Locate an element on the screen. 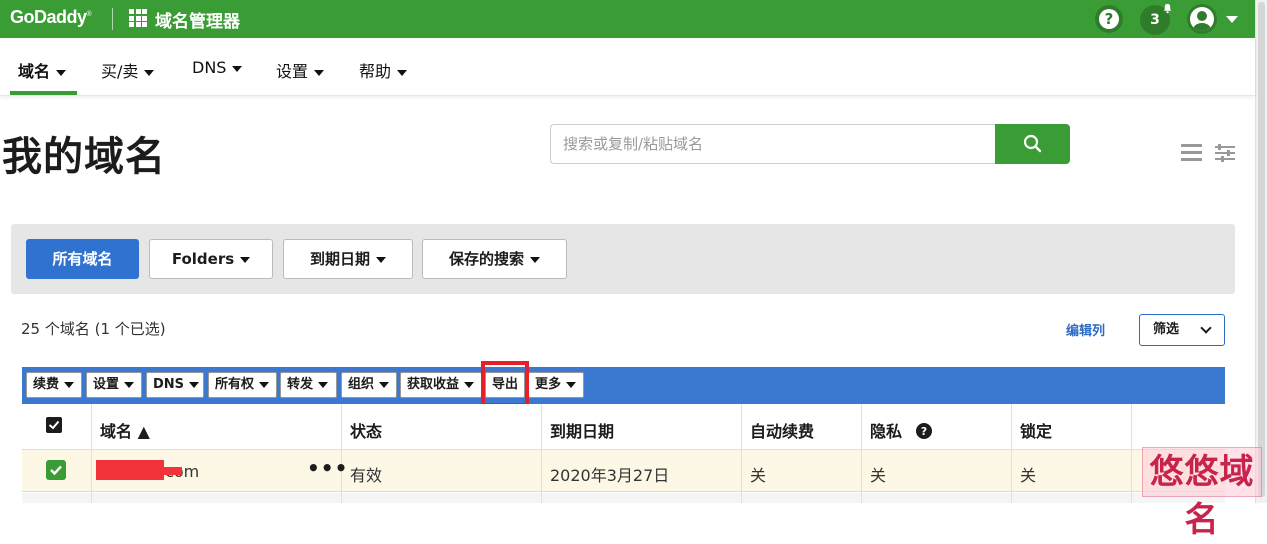 This screenshot has width=1267, height=544. nav-buy-sell: 买/卖 is located at coordinates (128, 70).